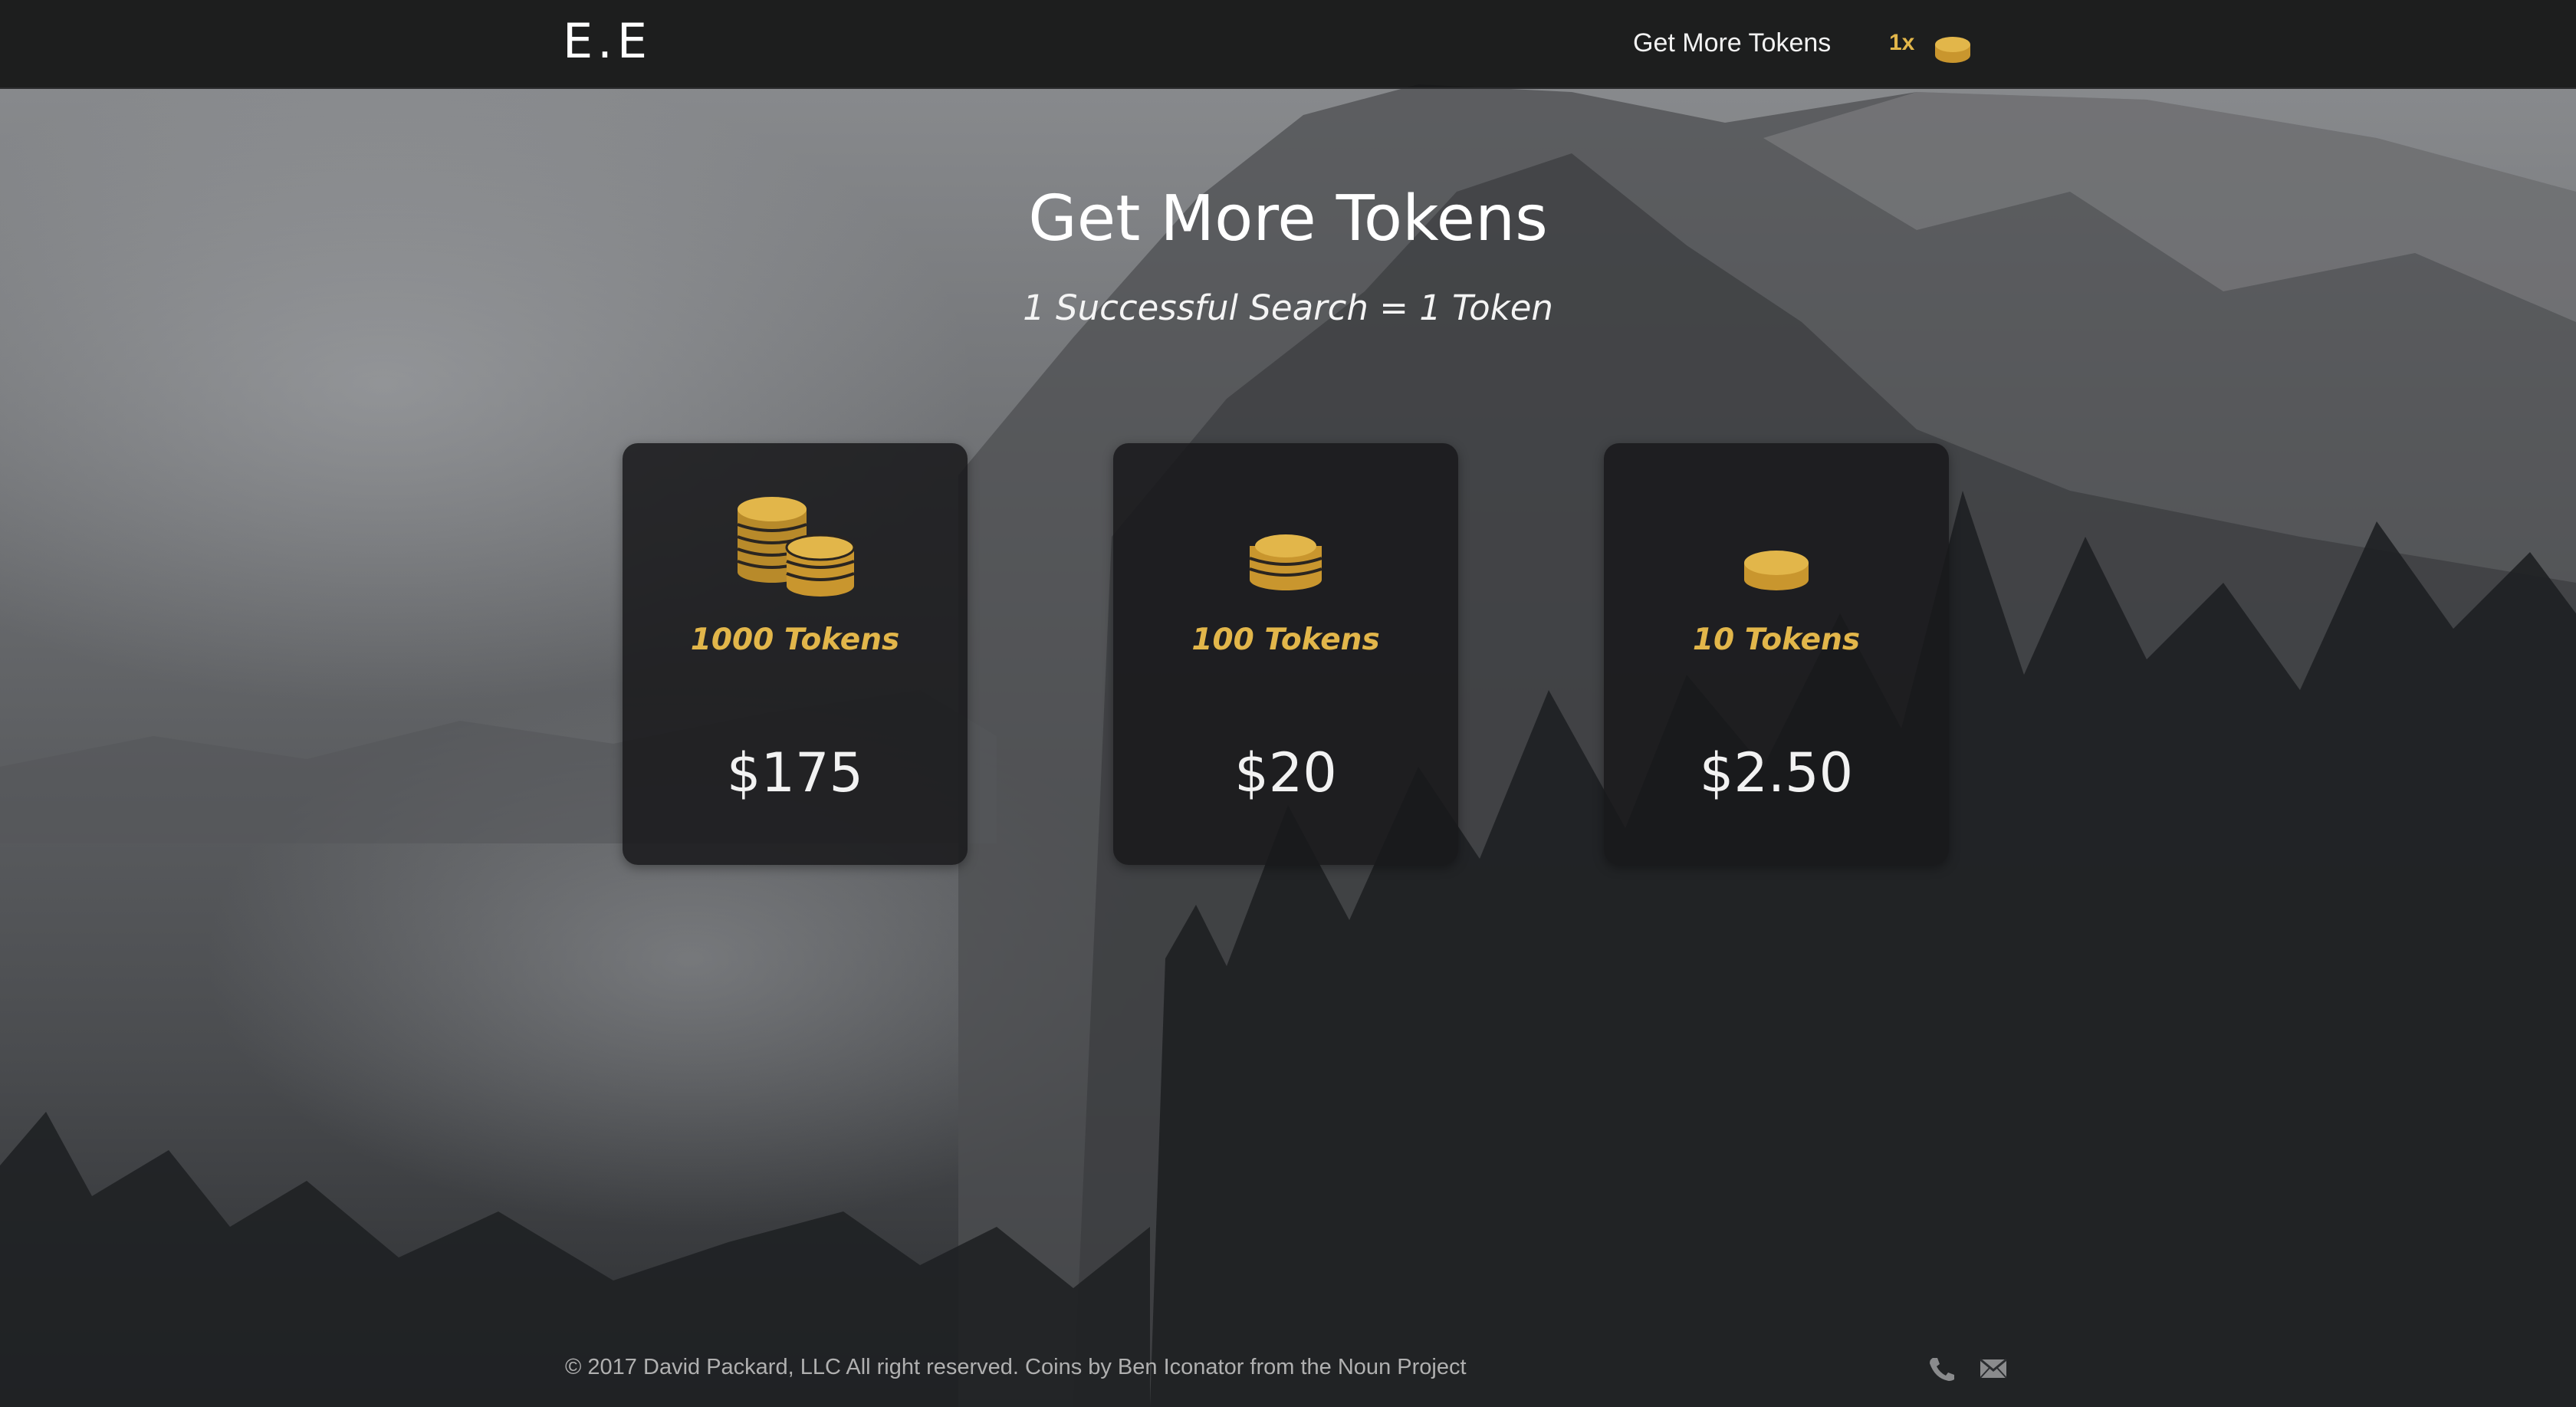 The width and height of the screenshot is (2576, 1407). Describe the element at coordinates (1732, 43) in the screenshot. I see `get-more-tokens-link: Get More Tokens` at that location.